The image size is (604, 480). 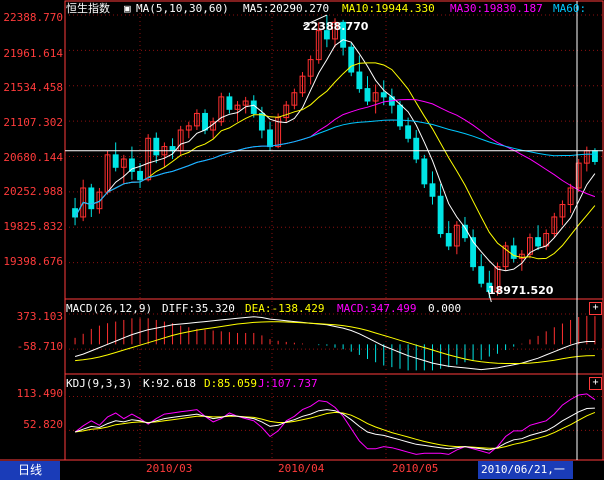 What do you see at coordinates (39, 346) in the screenshot?
I see `macd-axis-label: -58.710` at bounding box center [39, 346].